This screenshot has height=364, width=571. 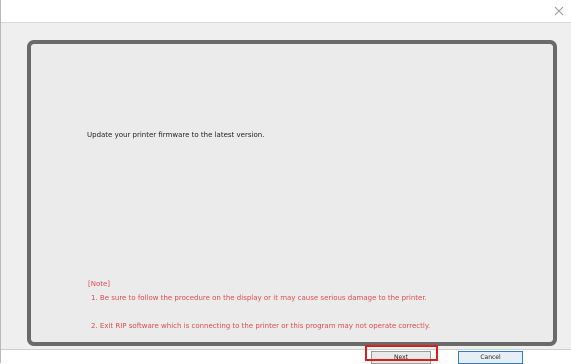 What do you see at coordinates (559, 11) in the screenshot?
I see `close-icon` at bounding box center [559, 11].